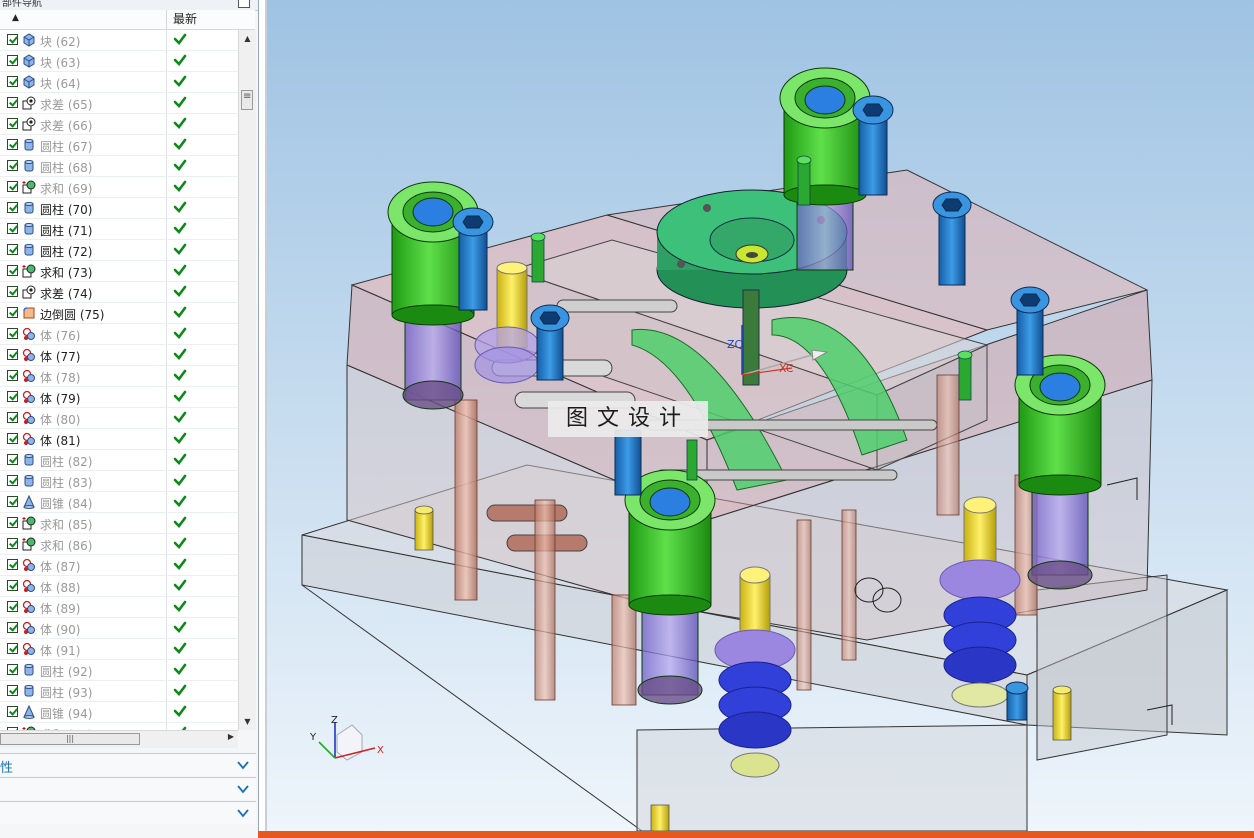 The width and height of the screenshot is (1254, 838). I want to click on tree-row: 求和 (69), so click(119, 187).